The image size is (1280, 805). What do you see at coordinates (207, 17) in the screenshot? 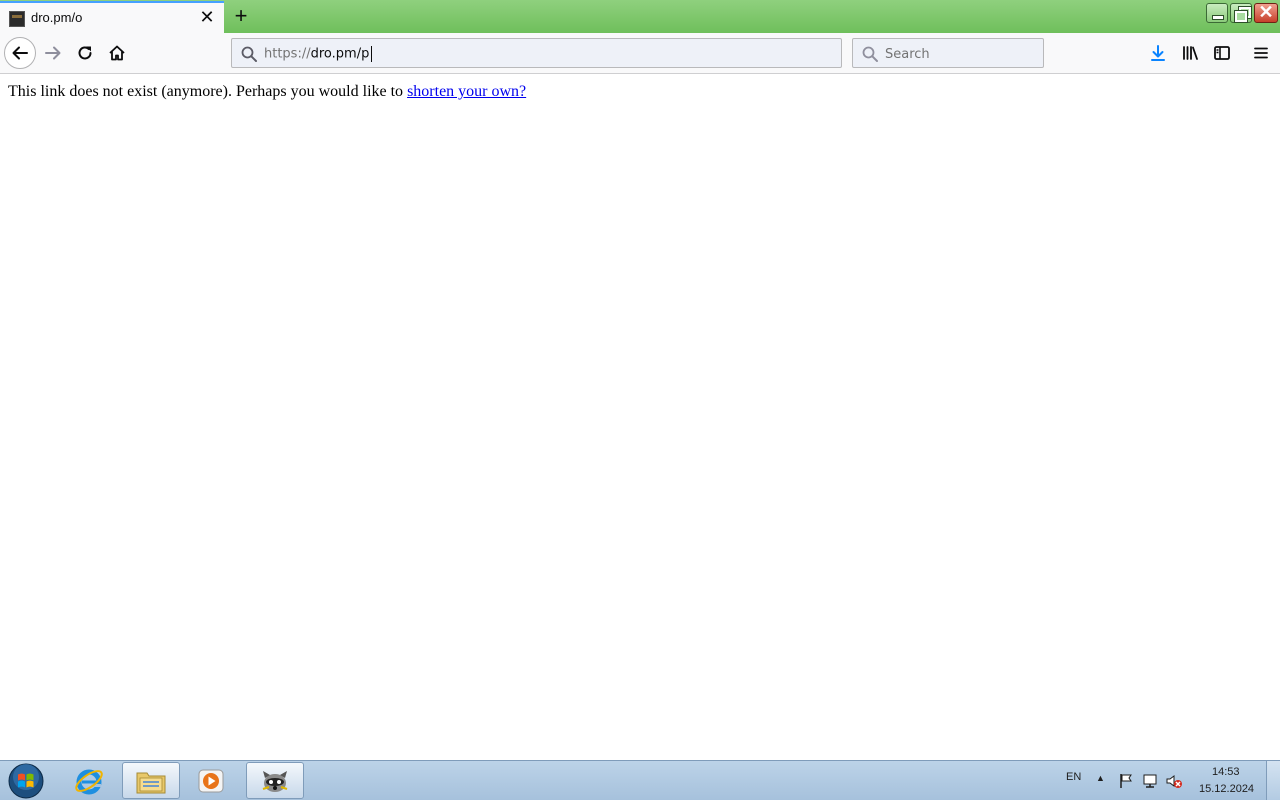
I see `tab-close-icon: ✕` at bounding box center [207, 17].